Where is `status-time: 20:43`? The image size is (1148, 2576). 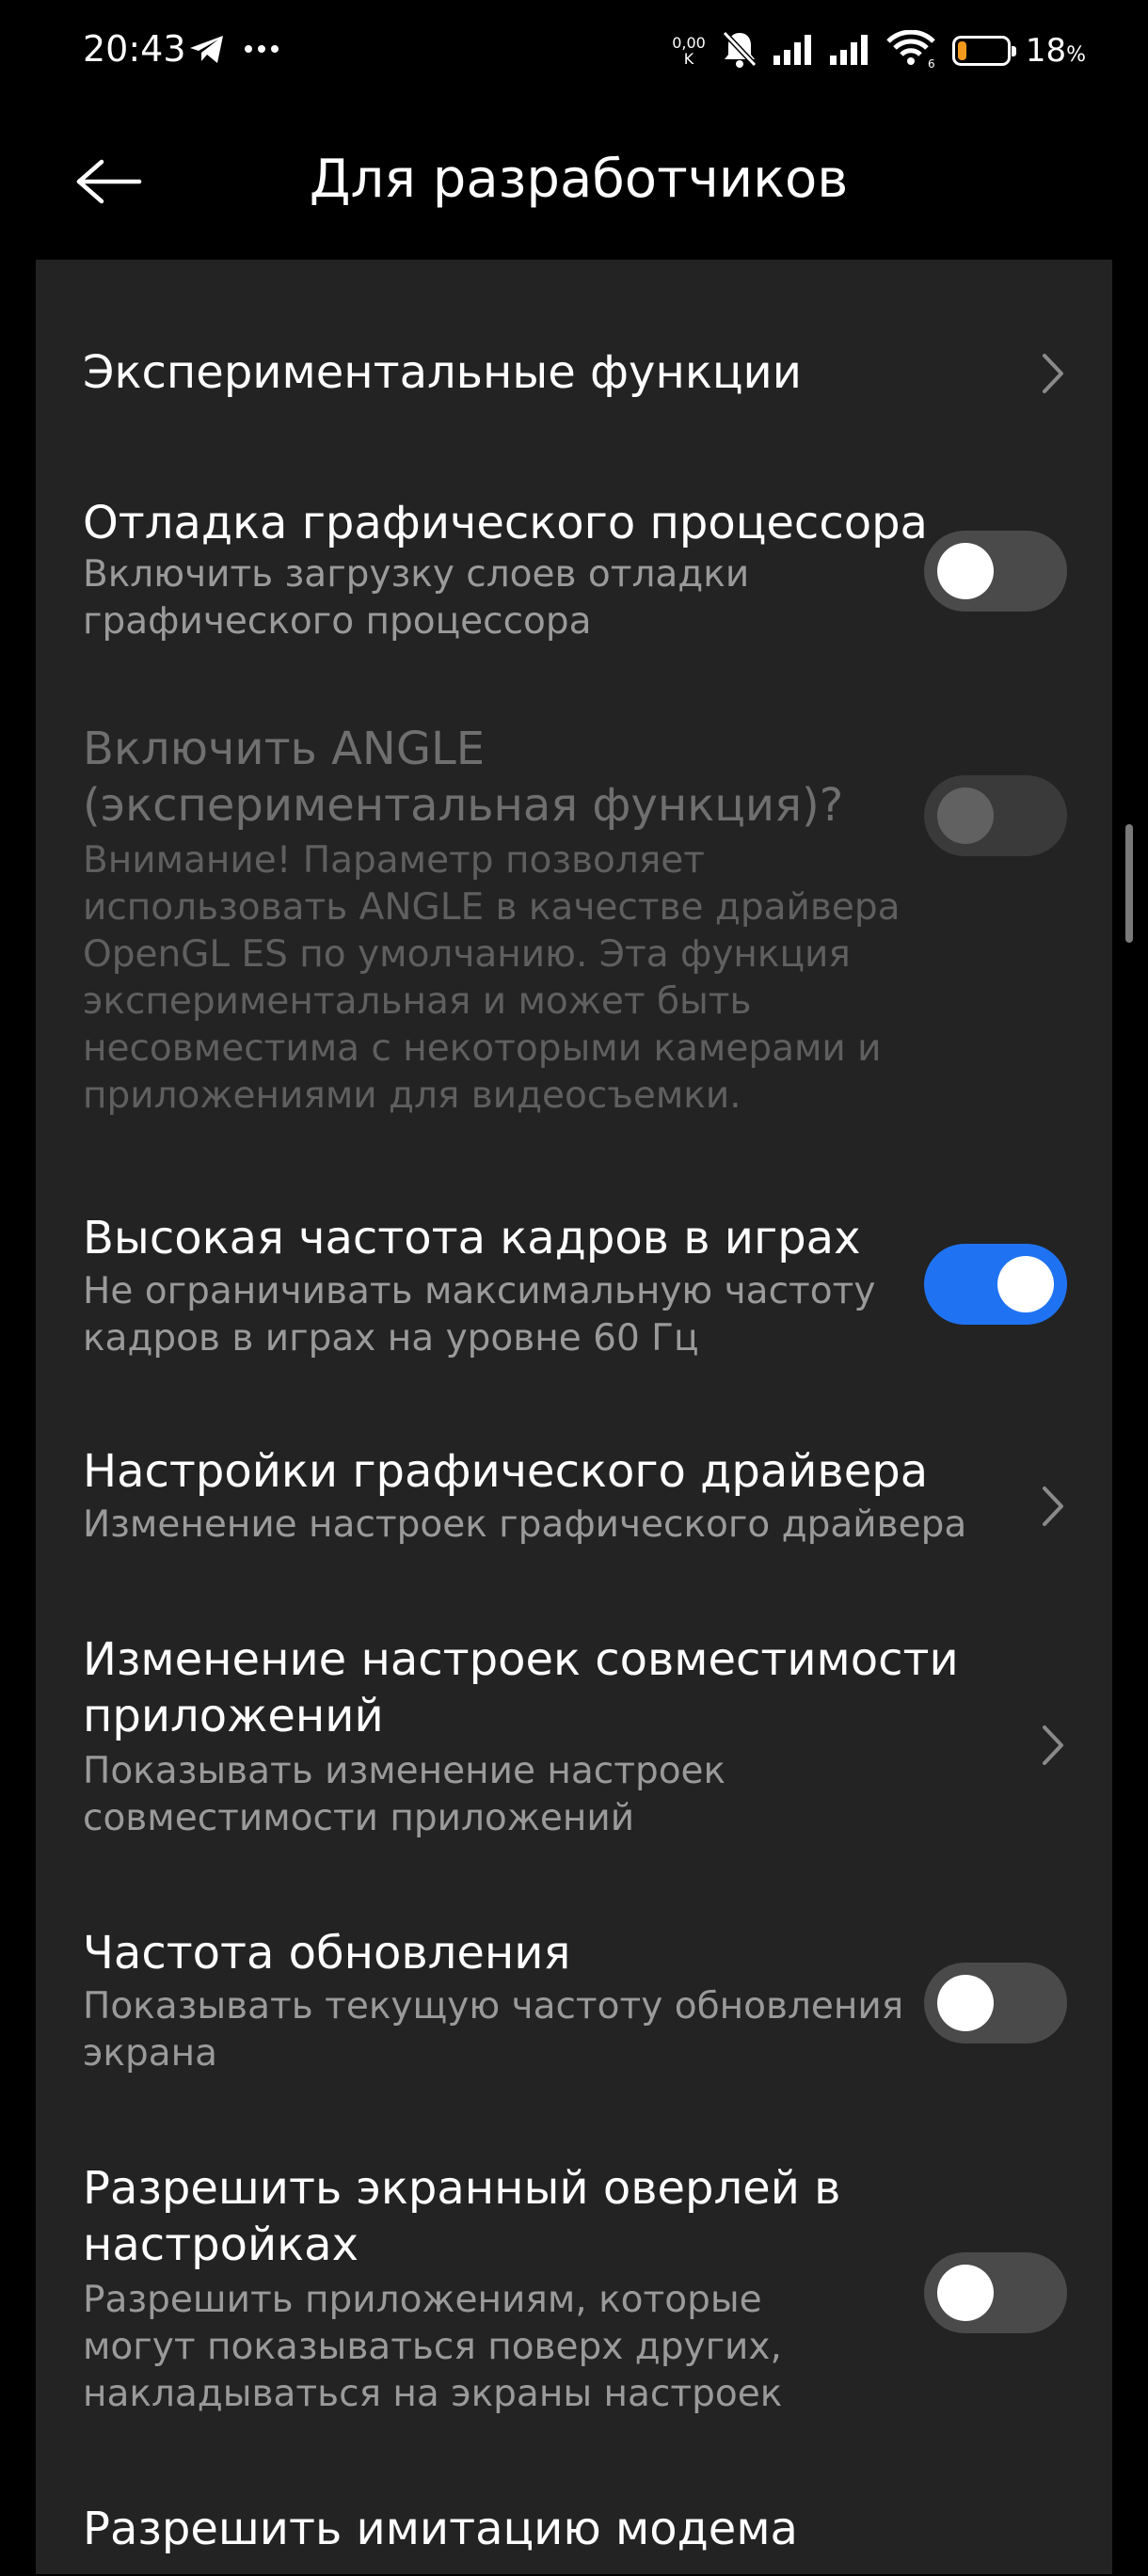 status-time: 20:43 is located at coordinates (134, 49).